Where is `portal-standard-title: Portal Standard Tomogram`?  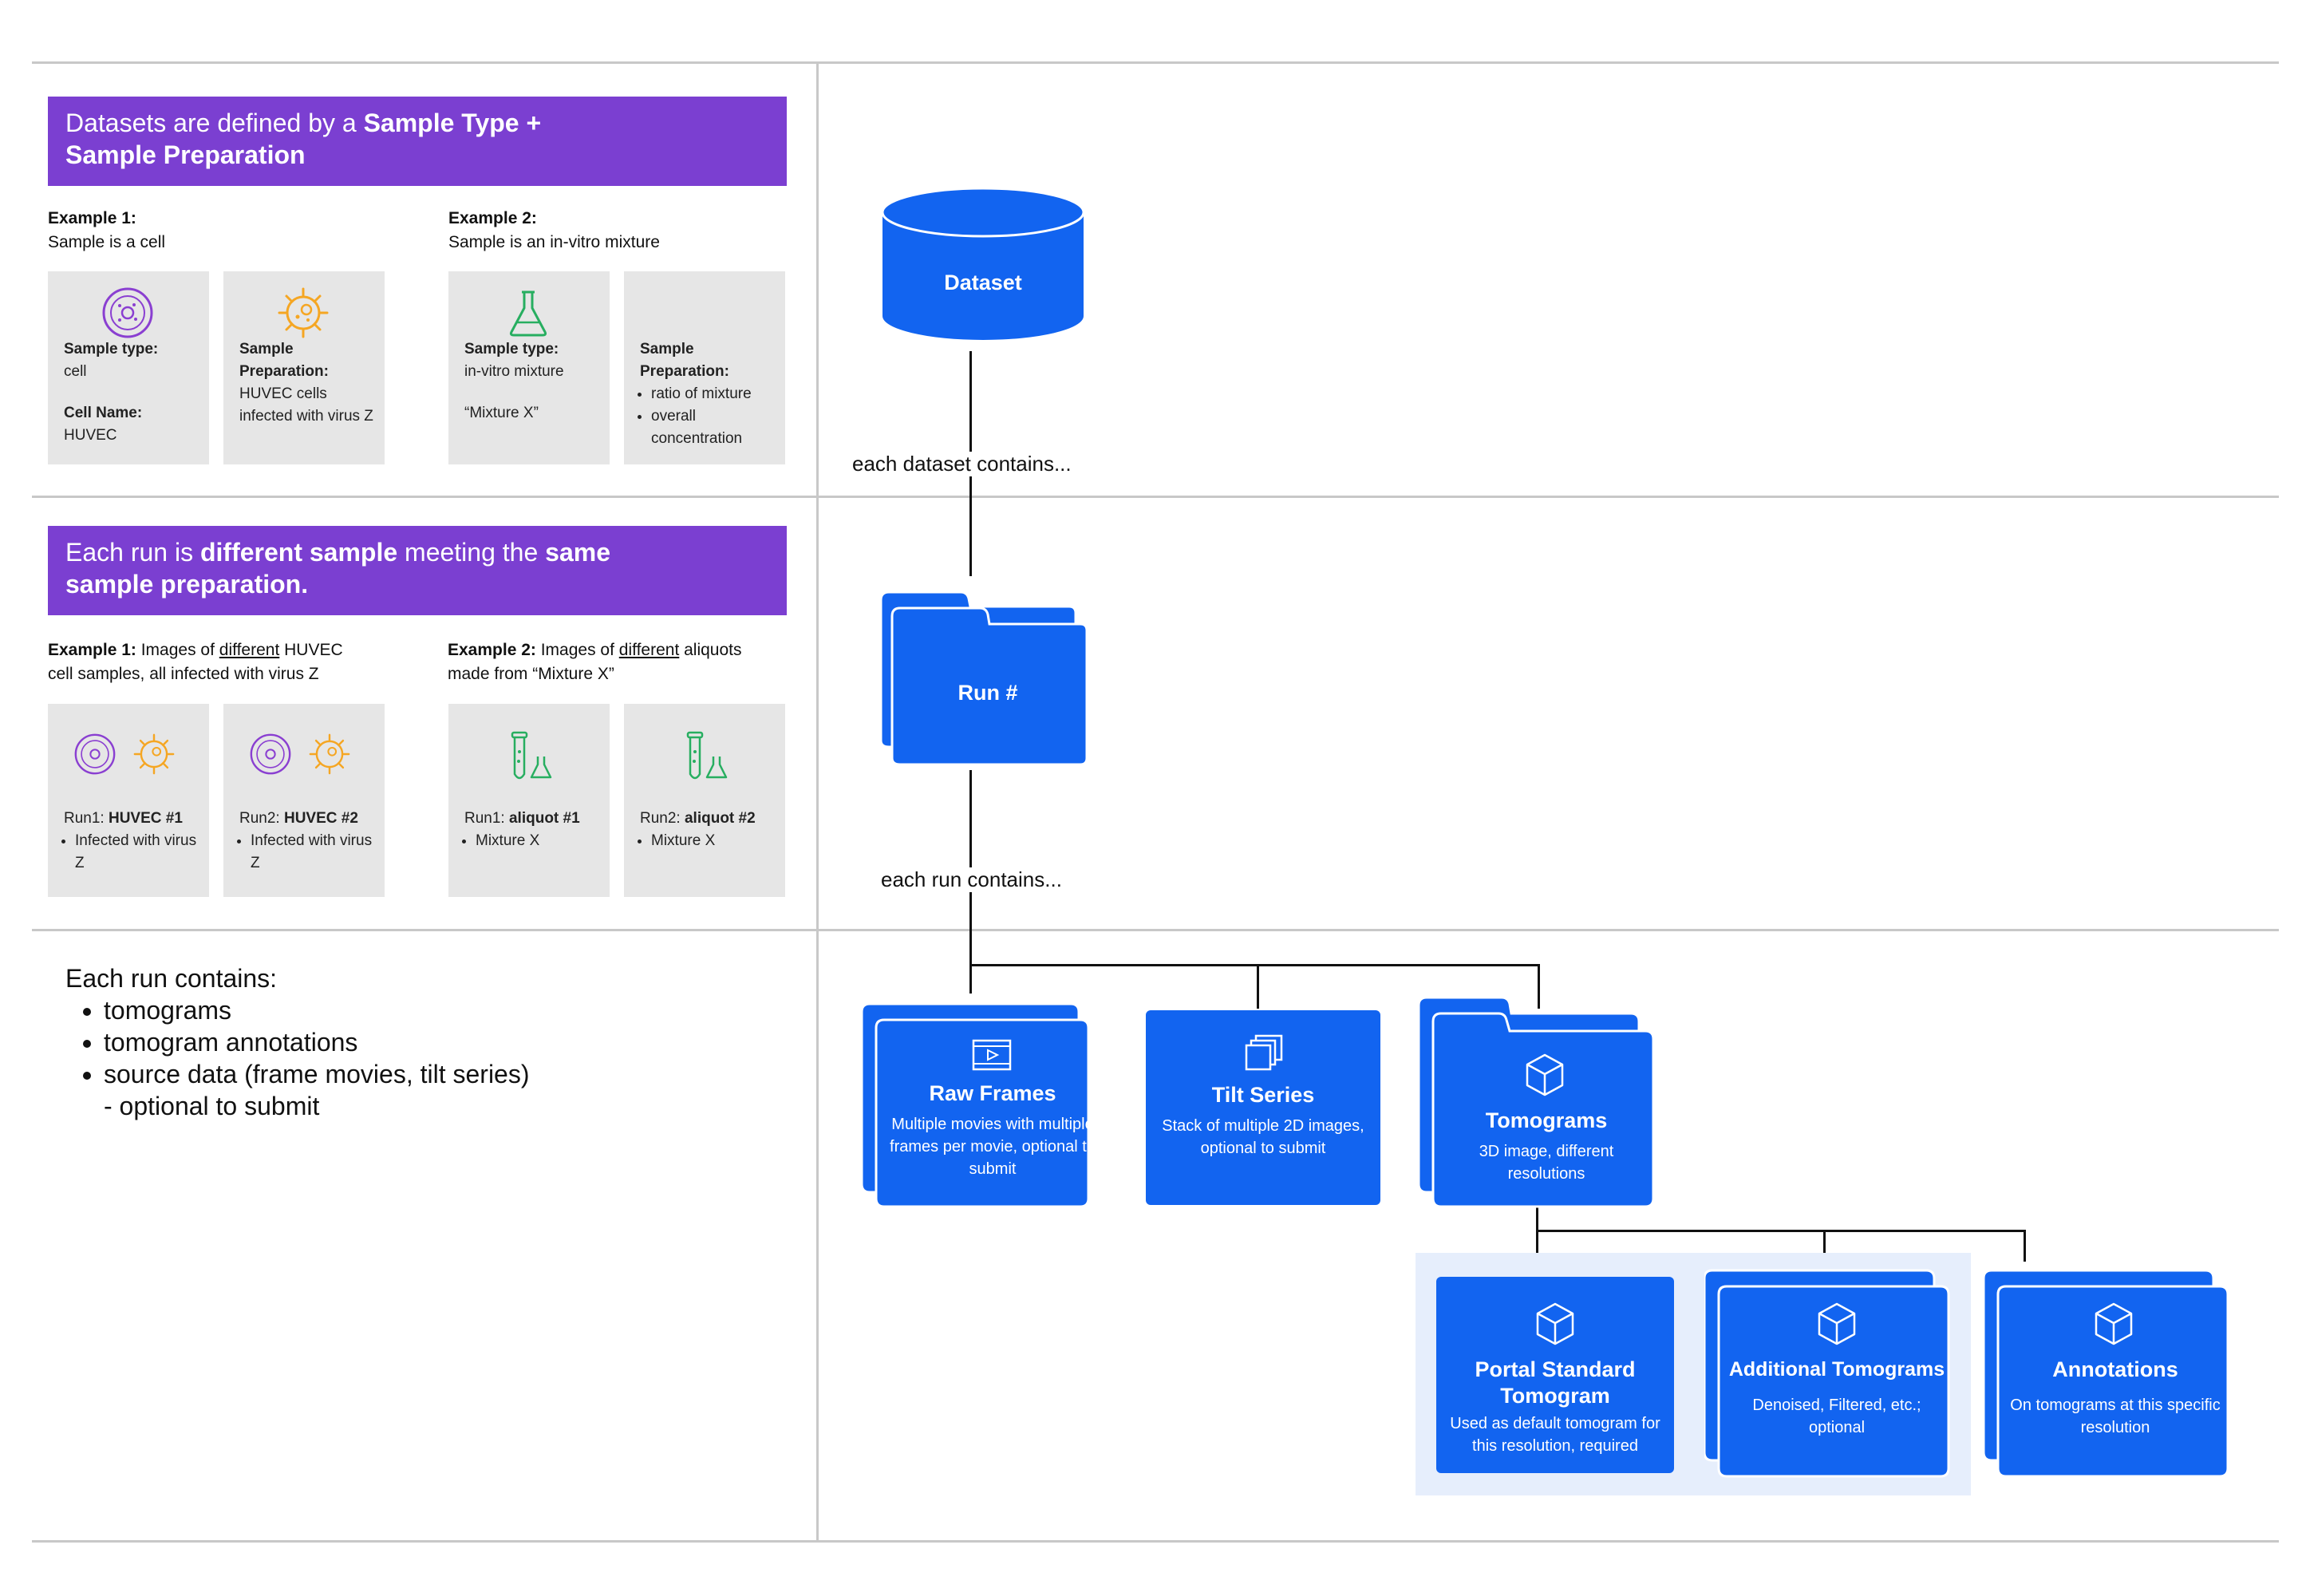 portal-standard-title: Portal Standard Tomogram is located at coordinates (1556, 1382).